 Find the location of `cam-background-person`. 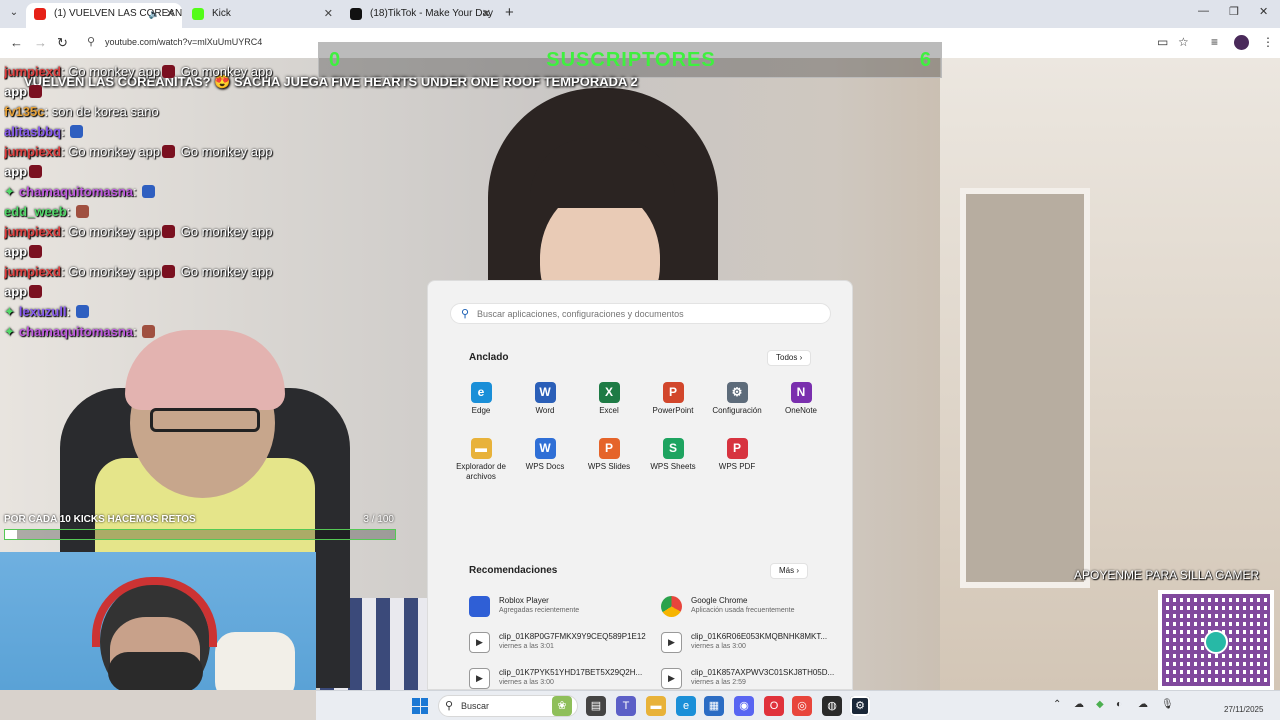

cam-background-person is located at coordinates (255, 661).